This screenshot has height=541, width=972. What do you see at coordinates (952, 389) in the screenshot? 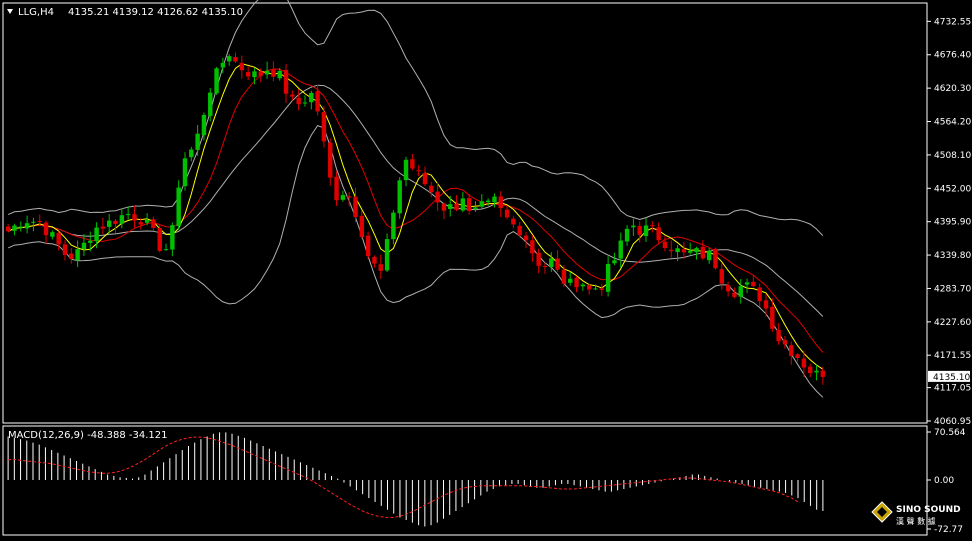
I see `price-tick-label: 4117.05` at bounding box center [952, 389].